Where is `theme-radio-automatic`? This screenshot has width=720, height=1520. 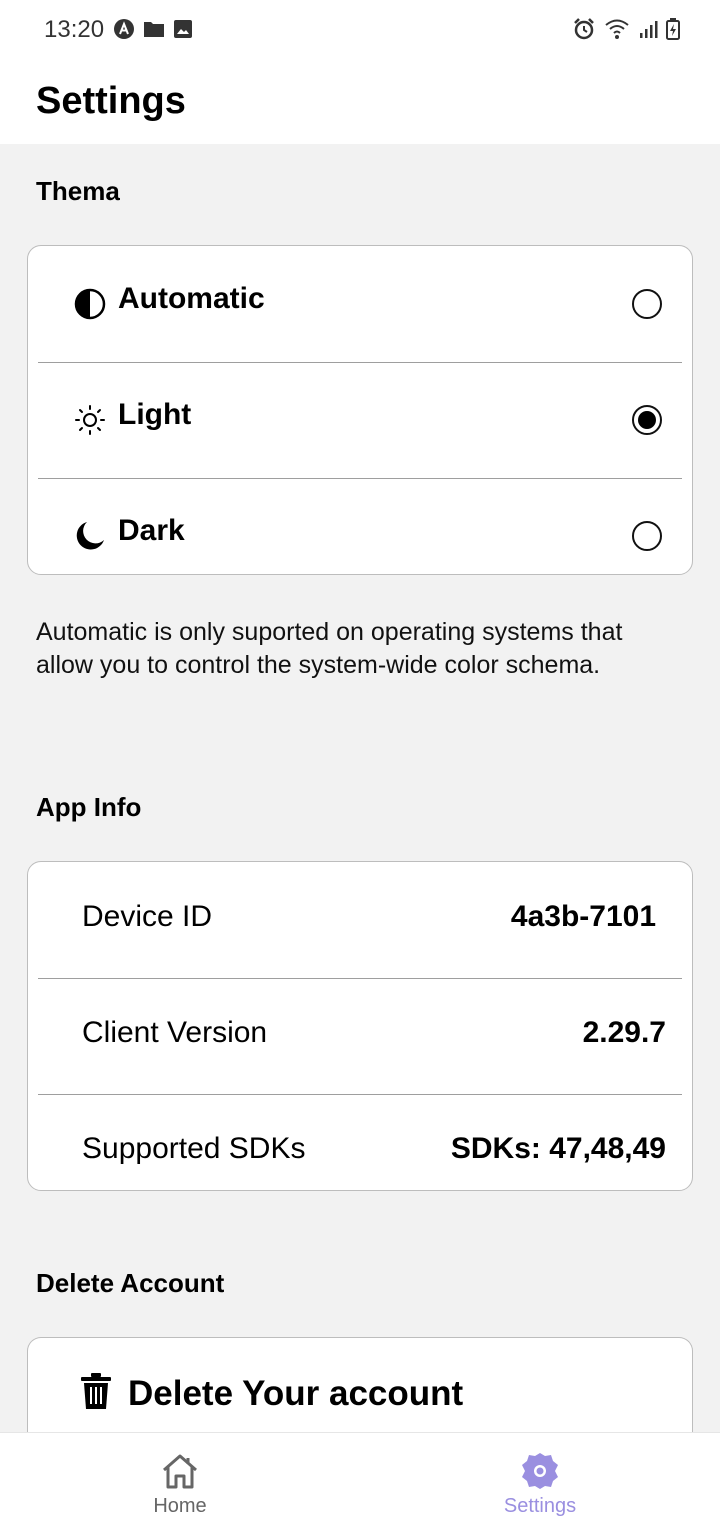 theme-radio-automatic is located at coordinates (647, 304).